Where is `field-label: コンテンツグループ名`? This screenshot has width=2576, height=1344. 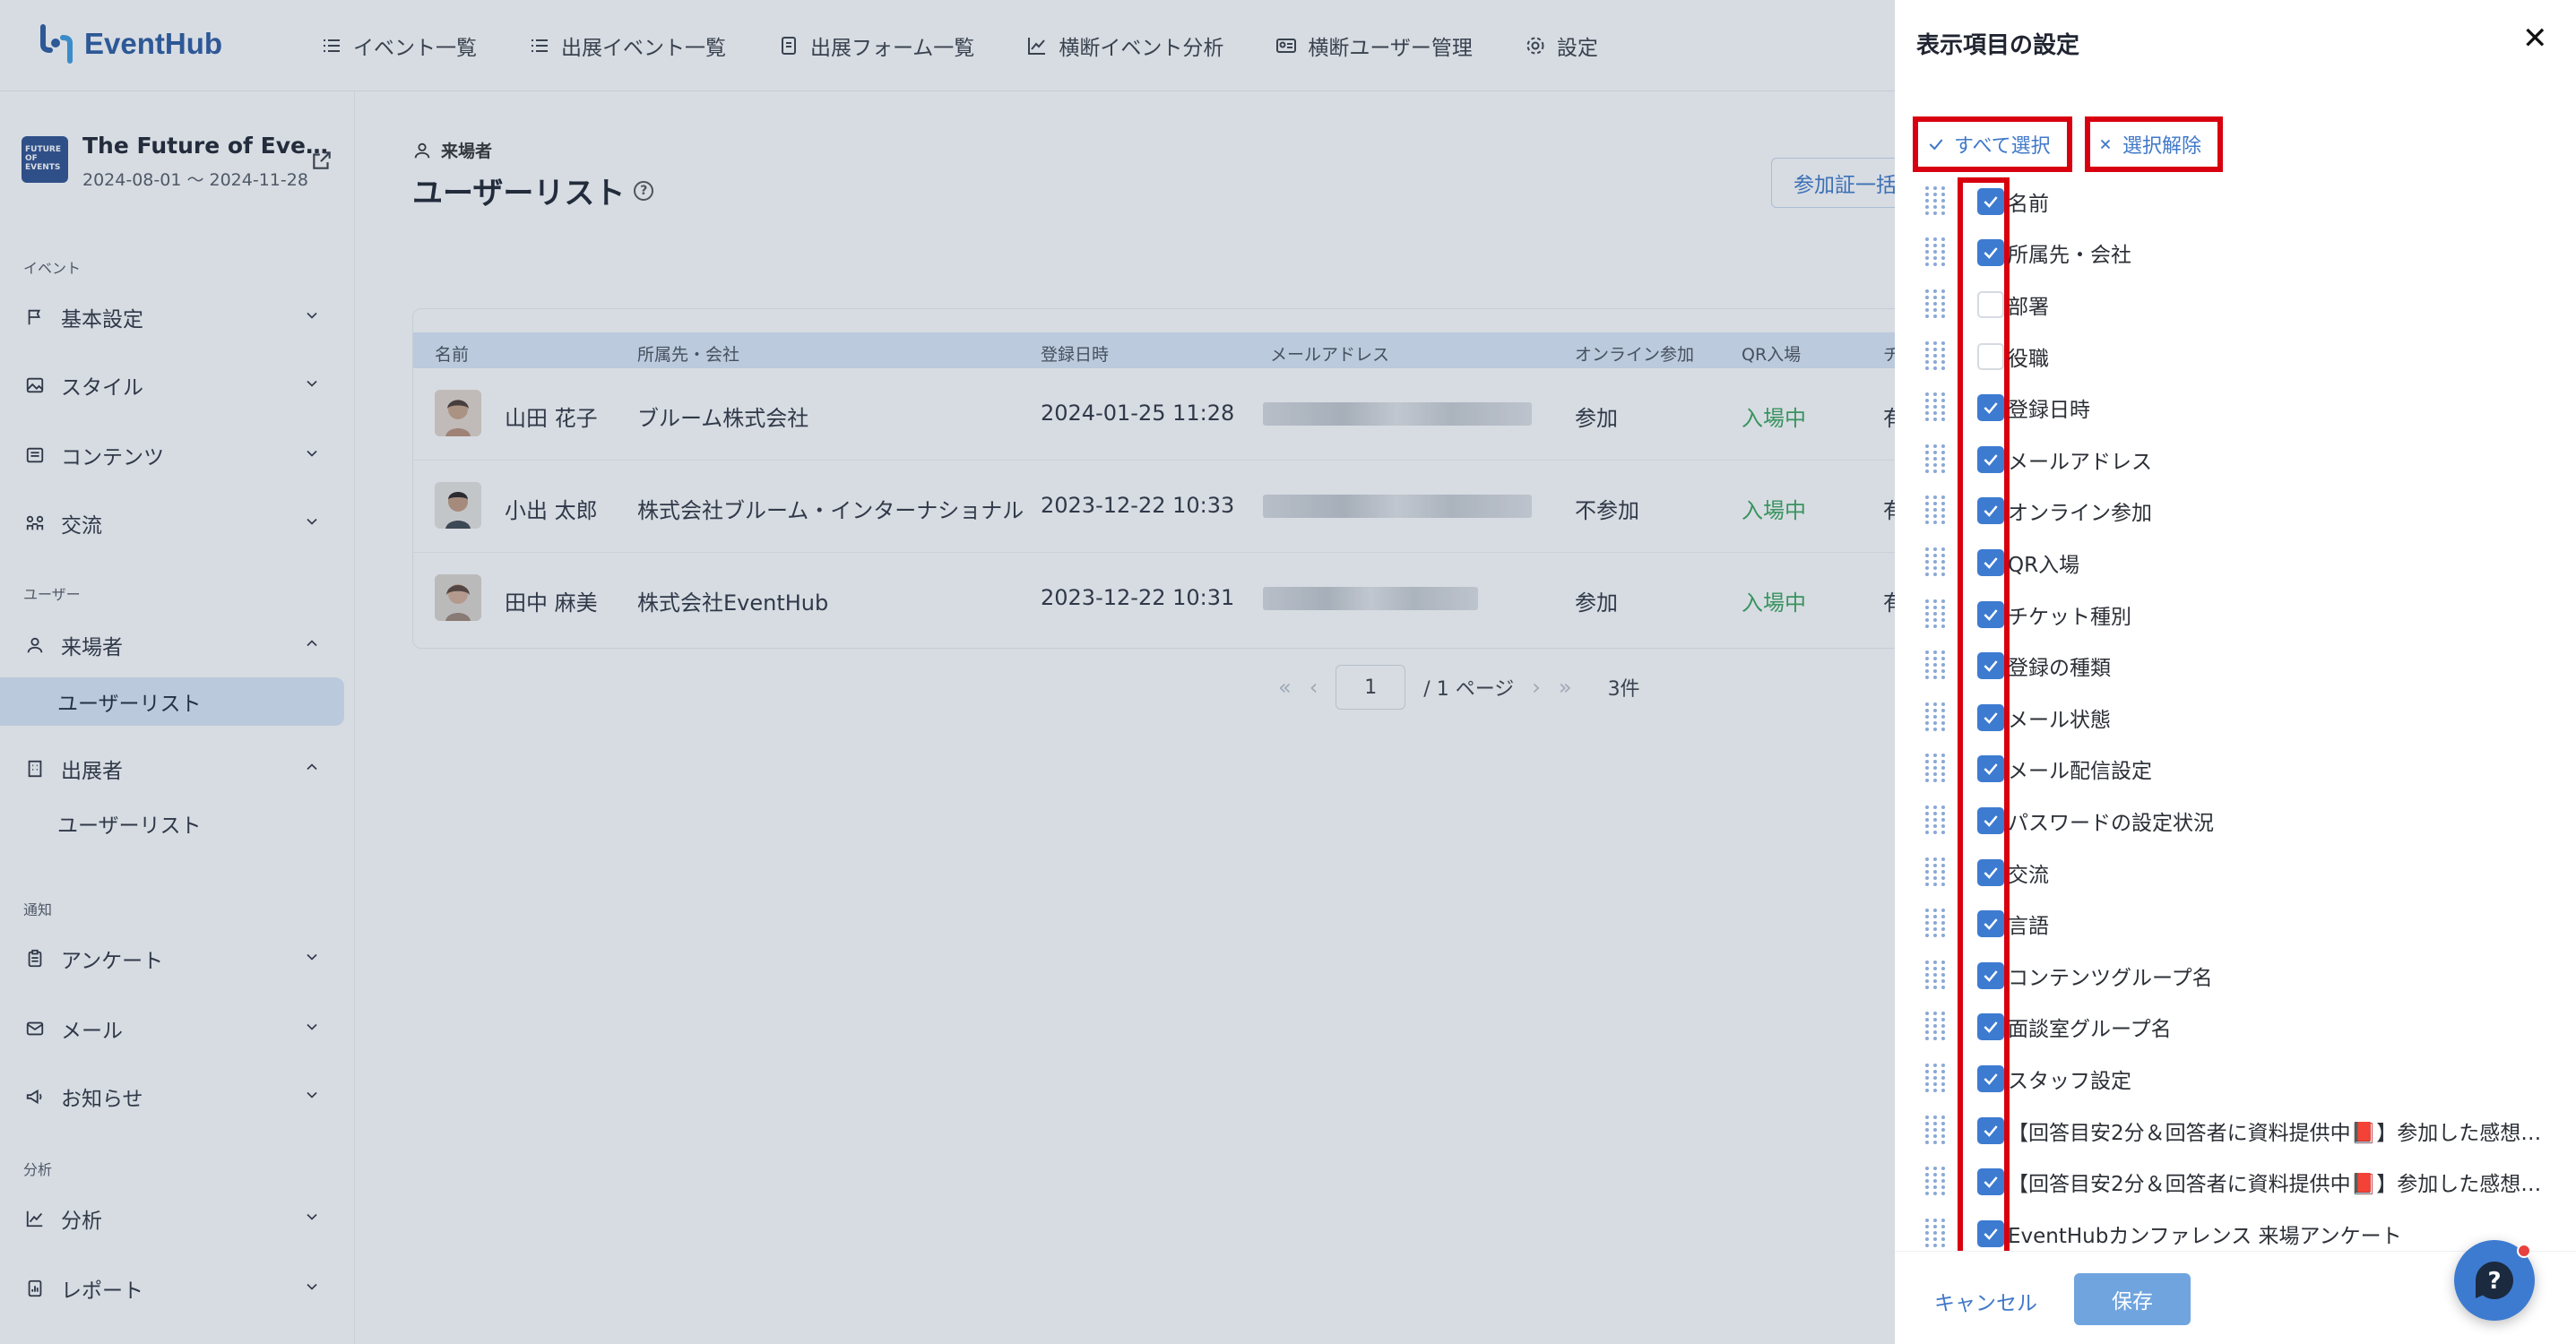 field-label: コンテンツグループ名 is located at coordinates (2110, 978).